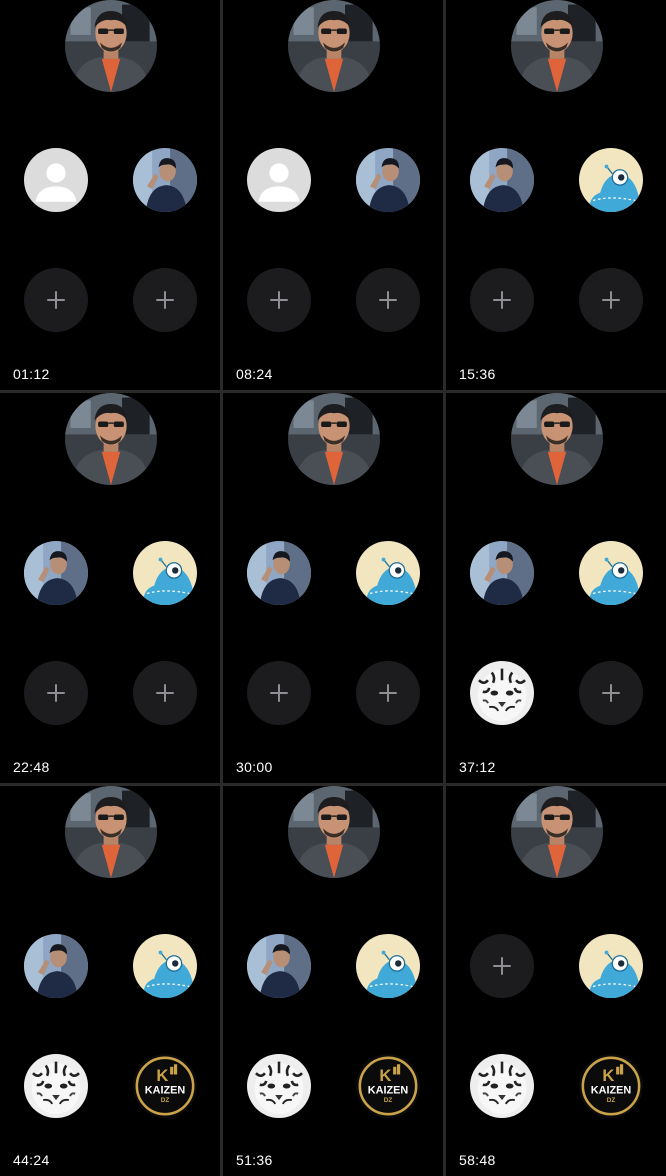  Describe the element at coordinates (31, 1160) in the screenshot. I see `elapsed-time: 44:24` at that location.